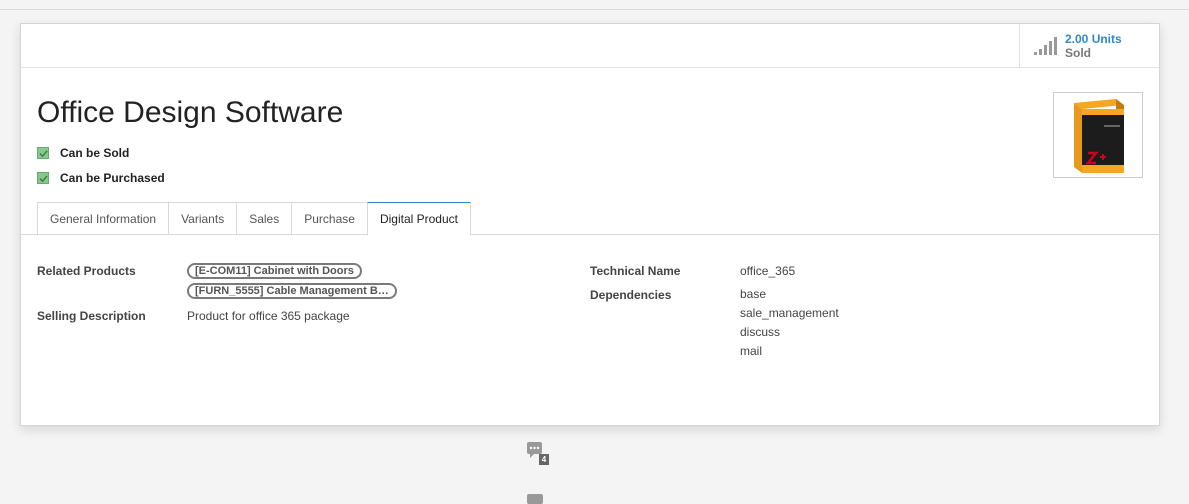 The width and height of the screenshot is (1189, 504). I want to click on product-title: Office Design Software, so click(190, 112).